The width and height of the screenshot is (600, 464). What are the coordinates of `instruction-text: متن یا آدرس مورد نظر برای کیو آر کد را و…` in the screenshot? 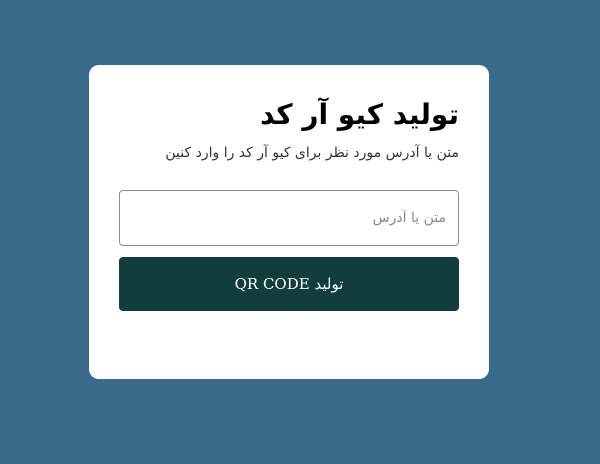 It's located at (312, 153).